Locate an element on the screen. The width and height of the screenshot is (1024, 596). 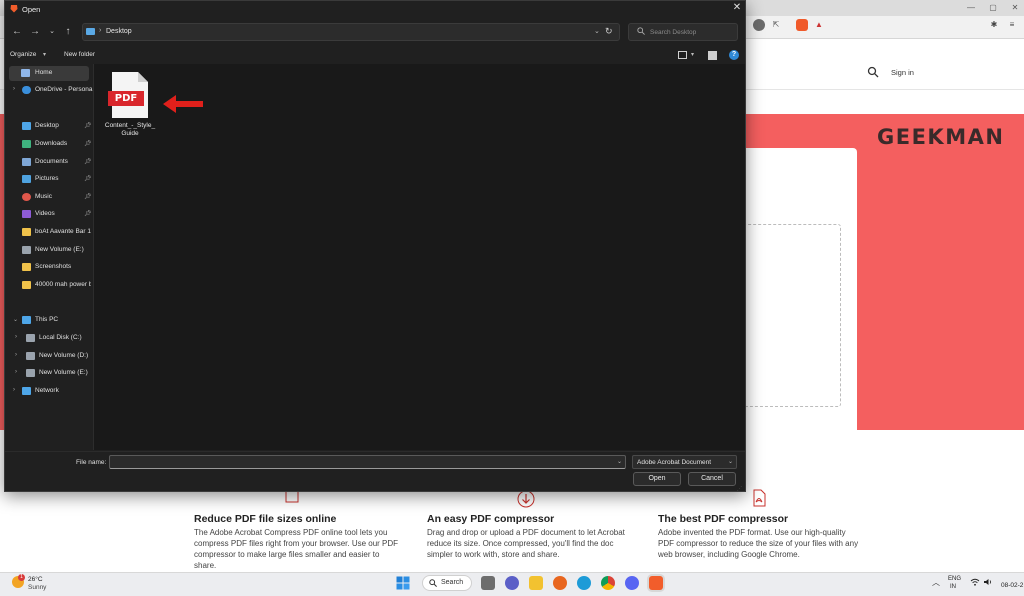
extensions-puzzle-icon: ✱ is located at coordinates (994, 25).